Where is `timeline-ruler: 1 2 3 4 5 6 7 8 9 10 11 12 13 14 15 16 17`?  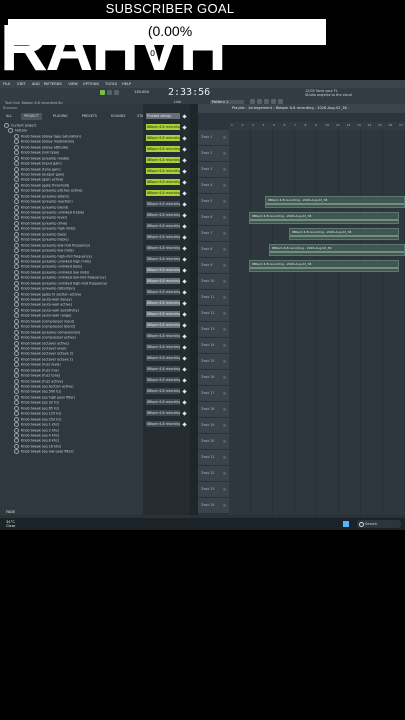
timeline-ruler: 1 2 3 4 5 6 7 8 9 10 11 12 13 14 15 16 17 is located at coordinates (317, 126).